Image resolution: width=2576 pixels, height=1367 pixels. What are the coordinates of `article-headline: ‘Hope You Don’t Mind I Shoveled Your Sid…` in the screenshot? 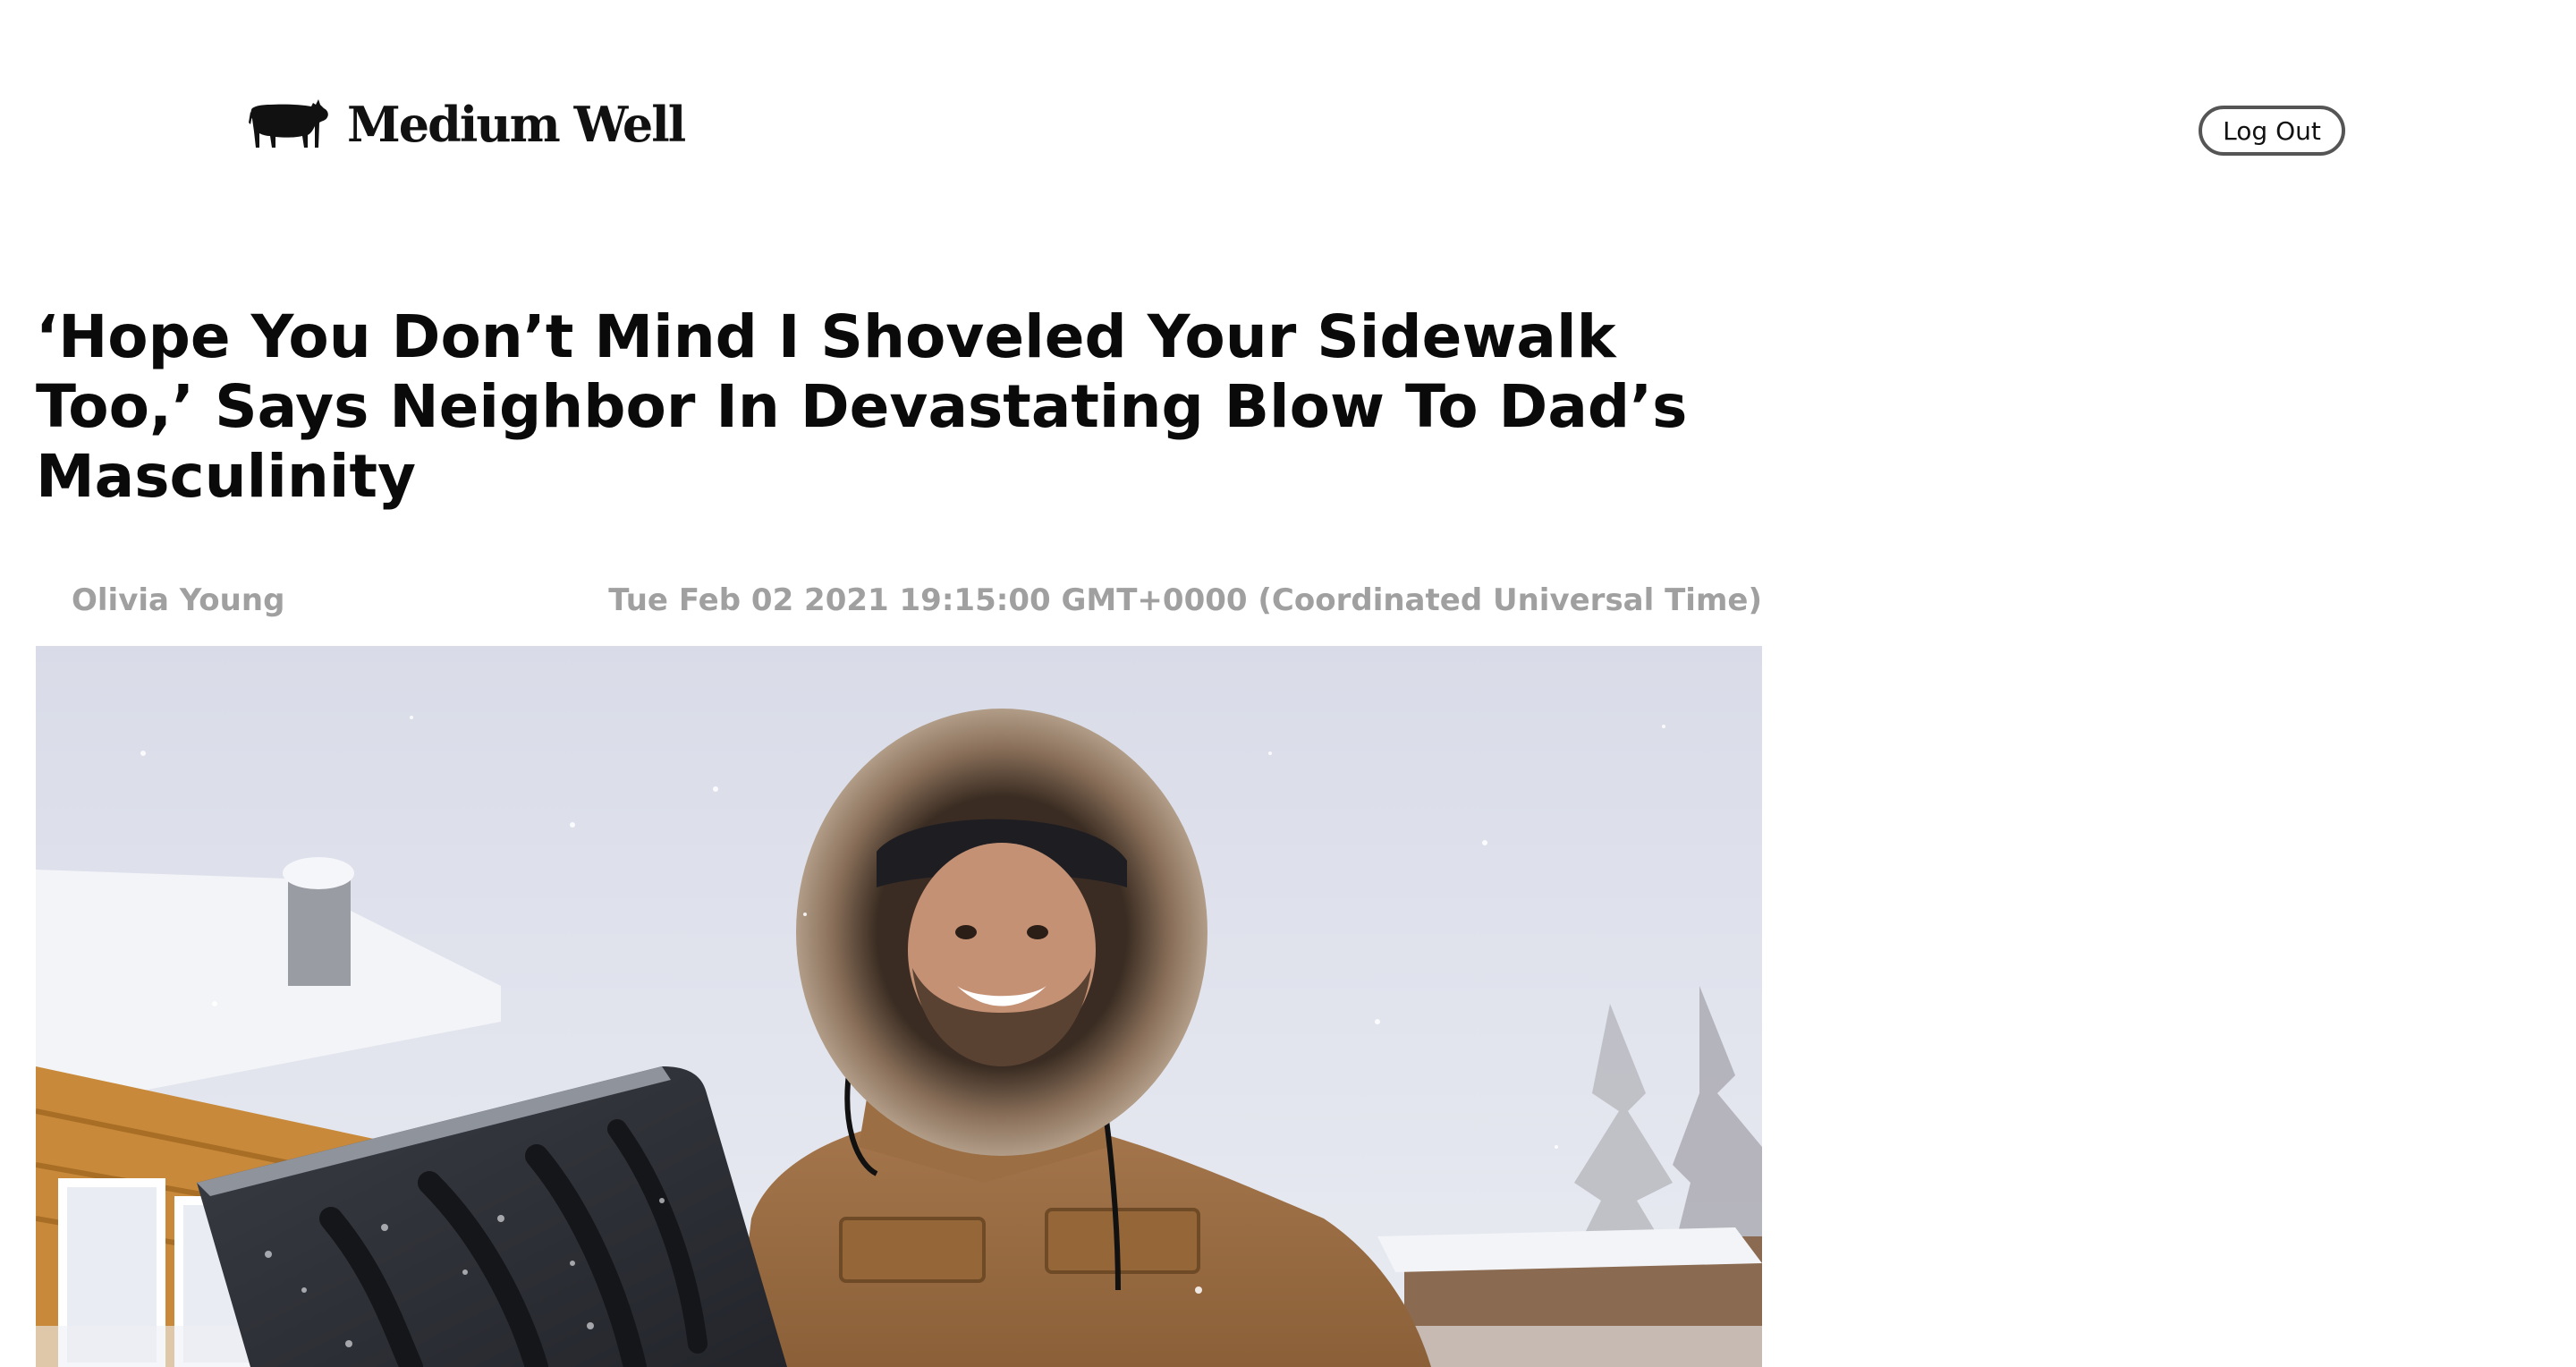 It's located at (862, 406).